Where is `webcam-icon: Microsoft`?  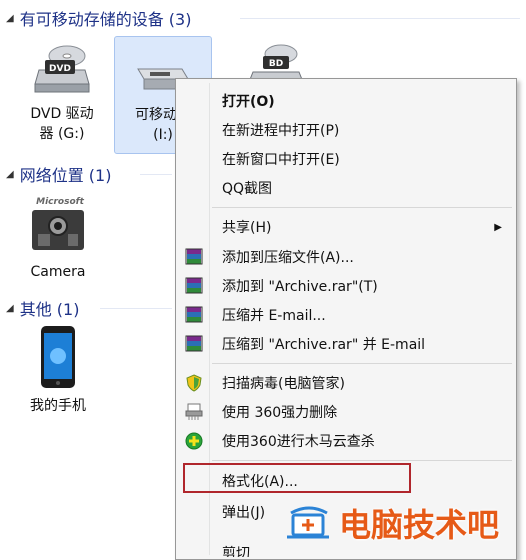
webcam-icon: Microsoft is located at coordinates (58, 223).